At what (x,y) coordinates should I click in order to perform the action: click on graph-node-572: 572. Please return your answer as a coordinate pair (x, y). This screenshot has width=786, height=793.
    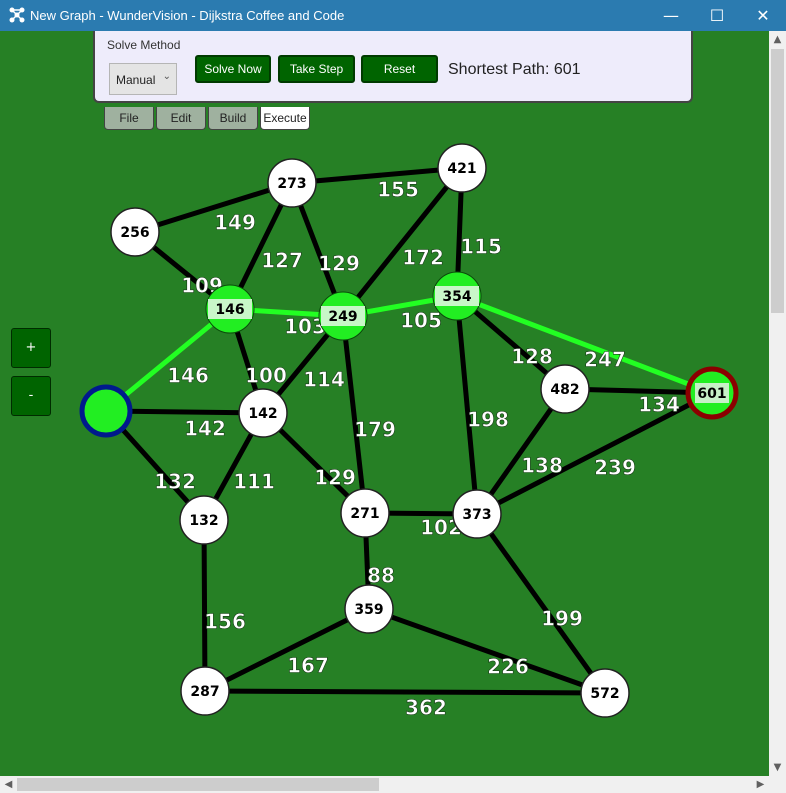
    Looking at the image, I should click on (605, 693).